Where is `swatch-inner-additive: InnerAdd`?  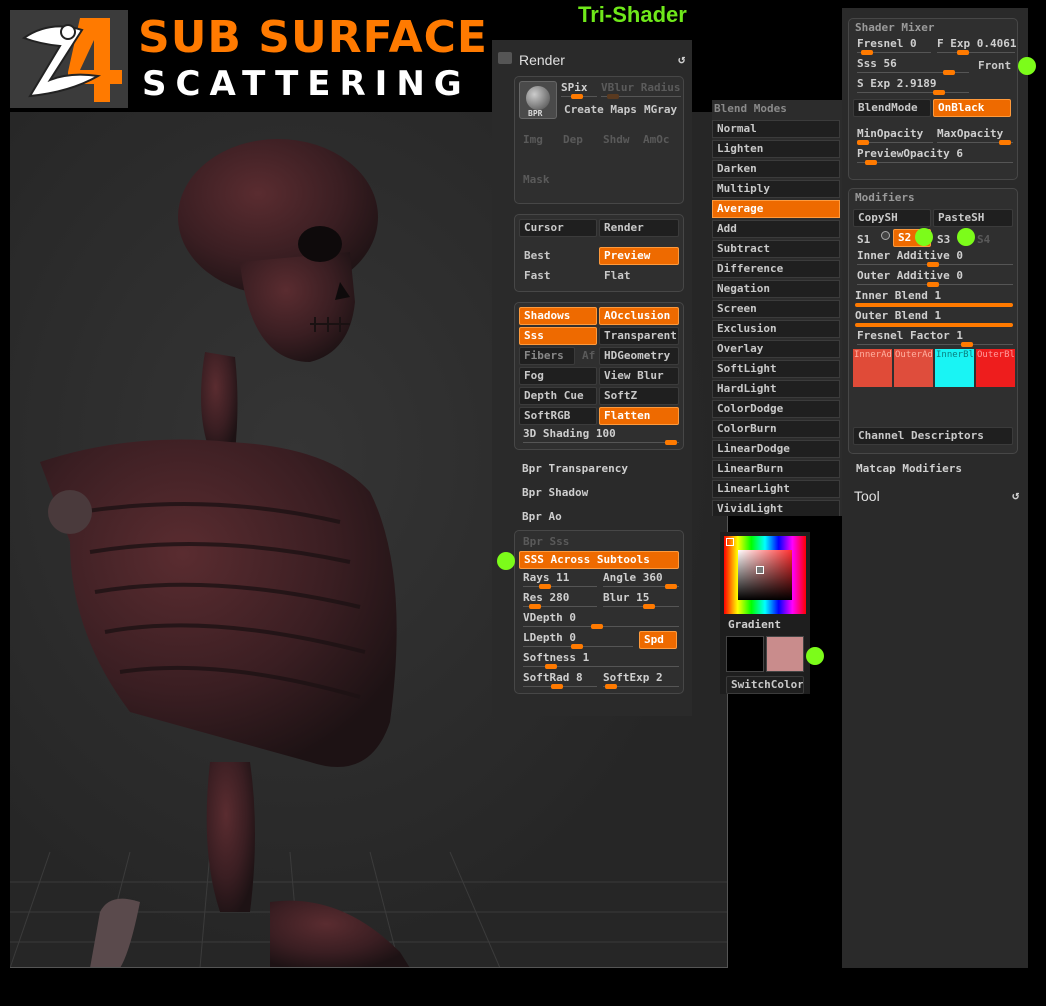 swatch-inner-additive: InnerAdd is located at coordinates (872, 368).